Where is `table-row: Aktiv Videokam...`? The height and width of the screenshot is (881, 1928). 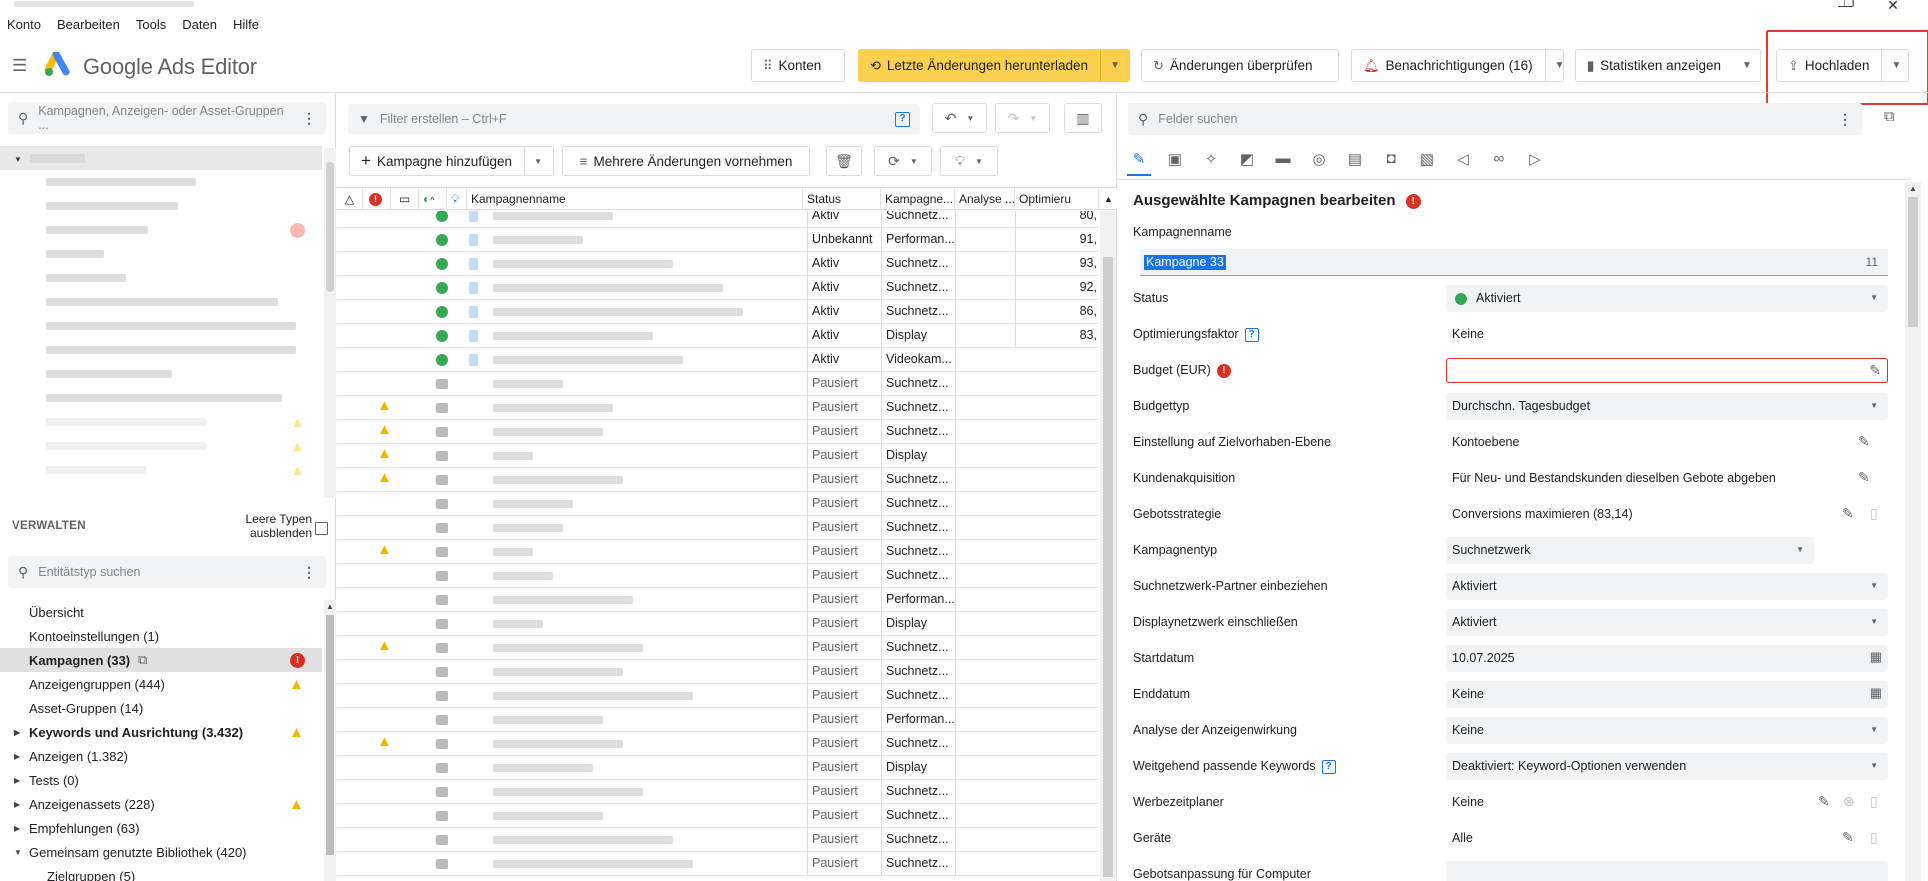
table-row: Aktiv Videokam... is located at coordinates (718, 360).